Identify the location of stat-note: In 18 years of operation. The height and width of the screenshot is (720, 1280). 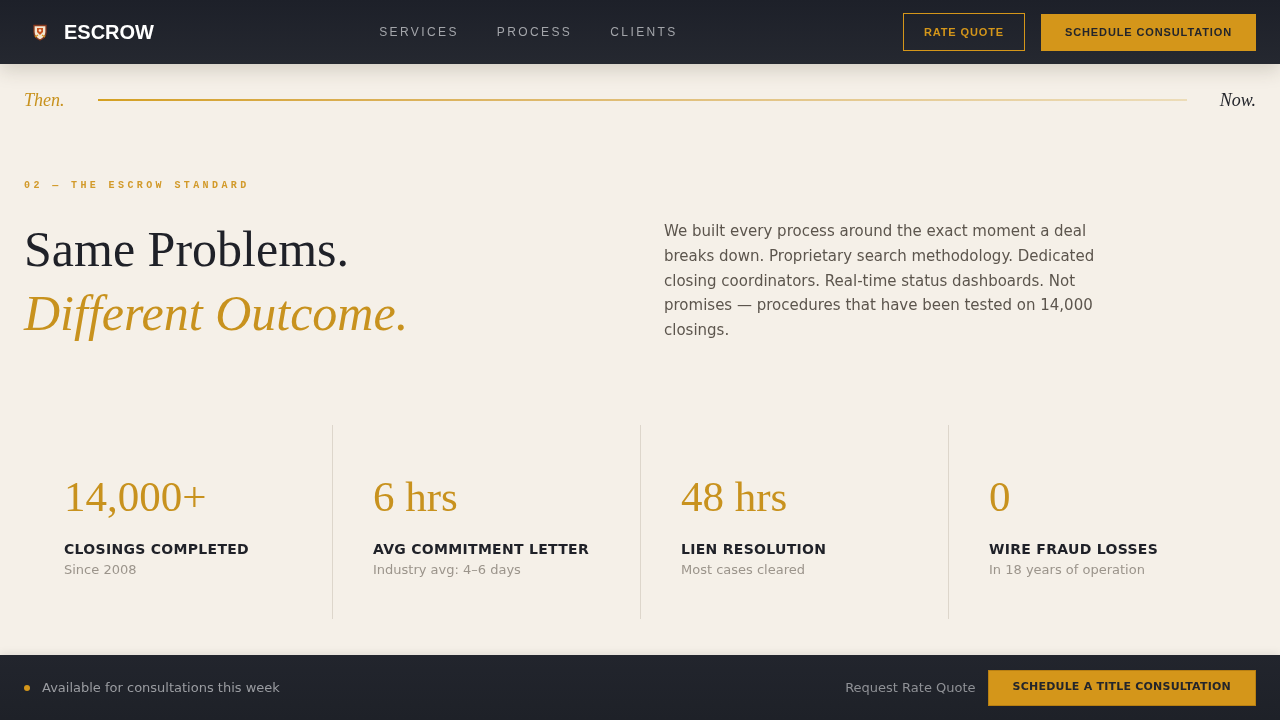
(1067, 570).